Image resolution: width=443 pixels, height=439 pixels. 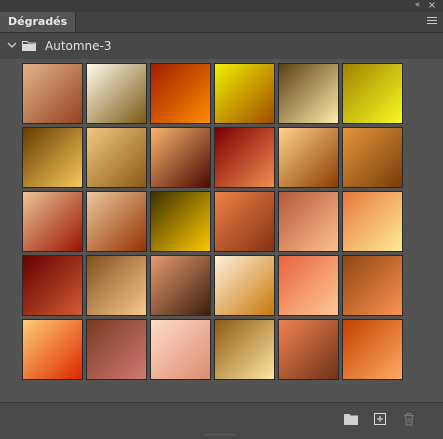 What do you see at coordinates (351, 419) in the screenshot?
I see `new-group-folder-icon` at bounding box center [351, 419].